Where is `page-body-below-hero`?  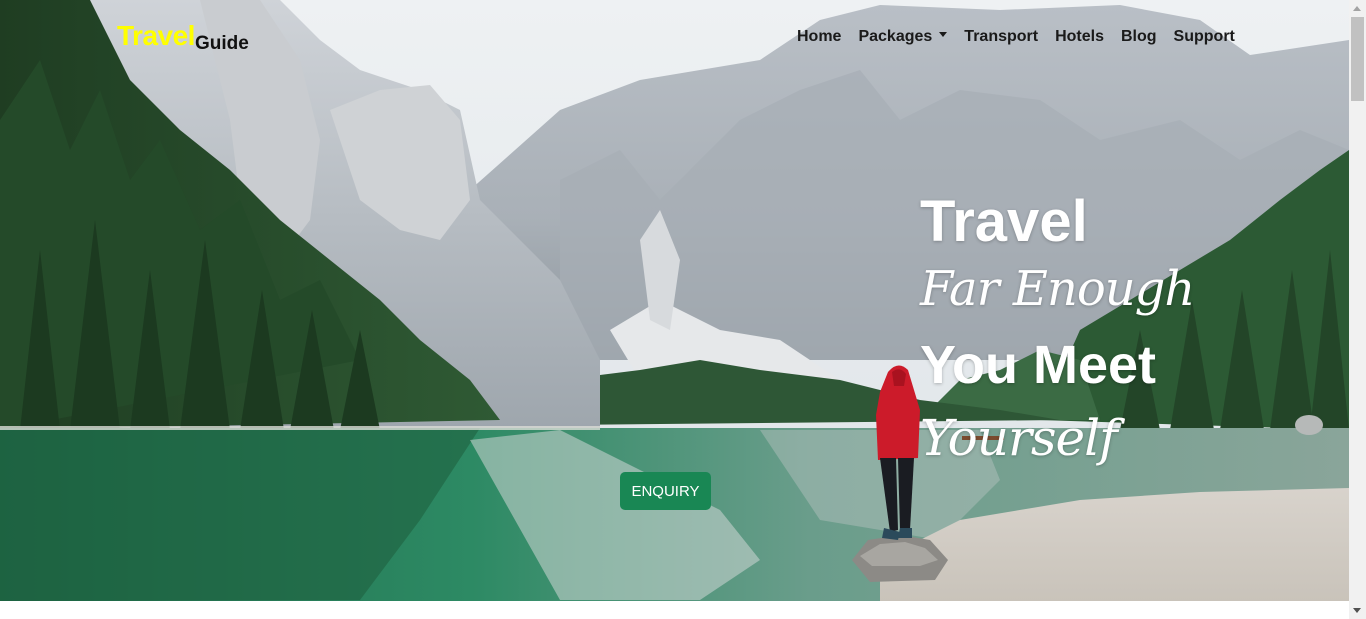
page-body-below-hero is located at coordinates (674, 610).